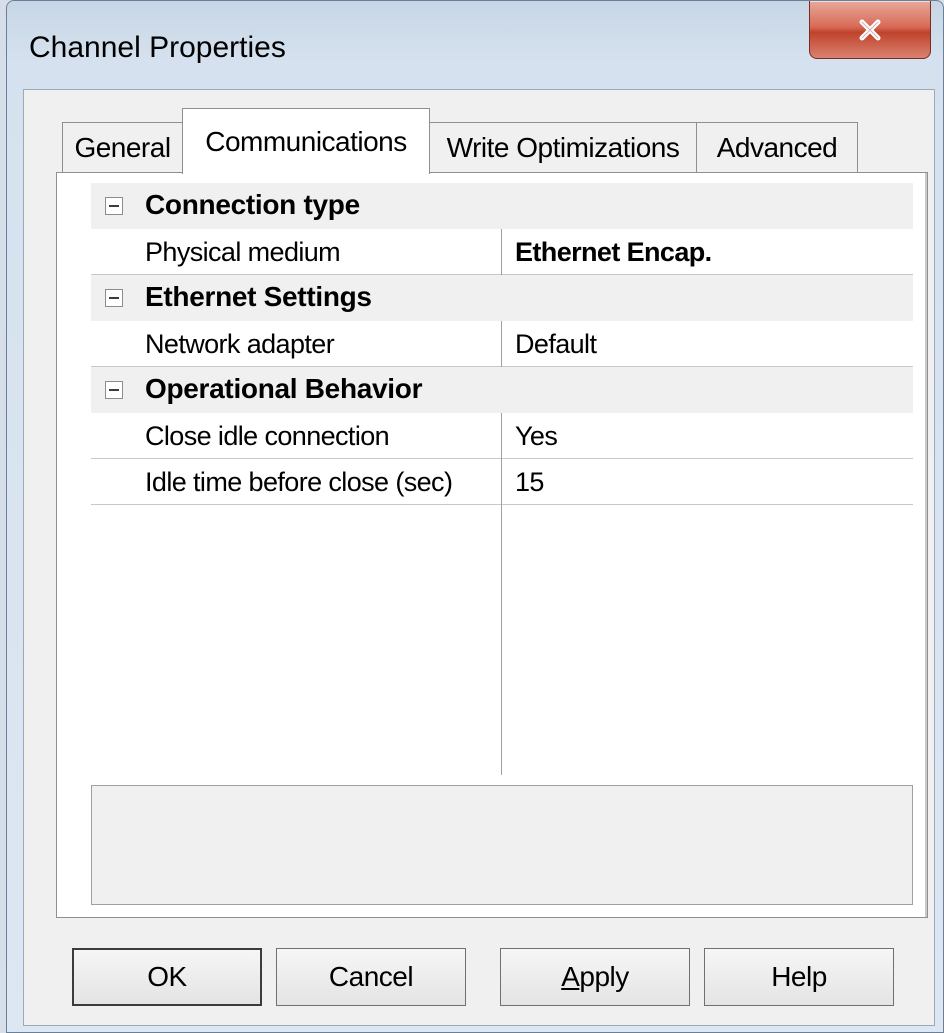 Image resolution: width=944 pixels, height=1033 pixels. I want to click on close-button, so click(870, 30).